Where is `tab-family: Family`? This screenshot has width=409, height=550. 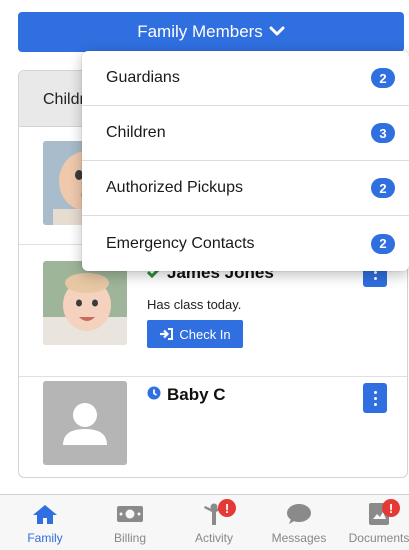 tab-family: Family is located at coordinates (45, 525).